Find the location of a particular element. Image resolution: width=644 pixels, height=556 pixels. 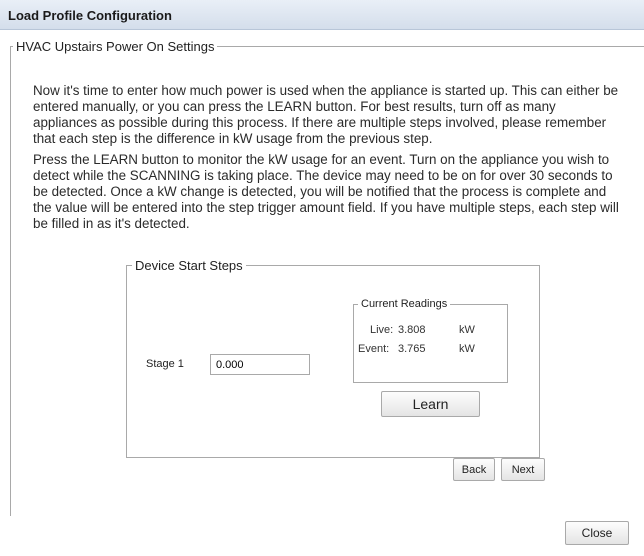

stage-1-input is located at coordinates (260, 364).